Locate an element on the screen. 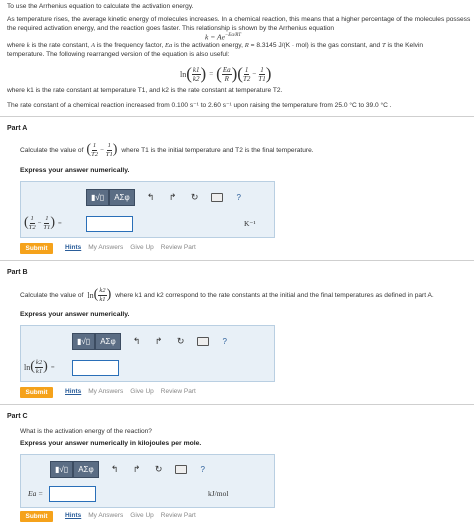 This screenshot has height=524, width=474. part-a-answer-input is located at coordinates (109, 224).